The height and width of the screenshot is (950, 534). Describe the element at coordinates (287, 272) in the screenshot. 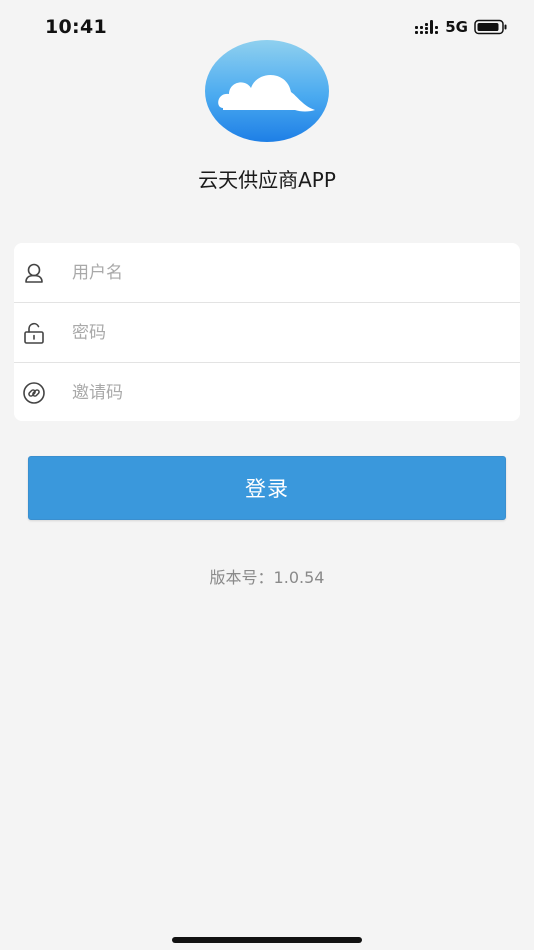

I see `username-input` at that location.